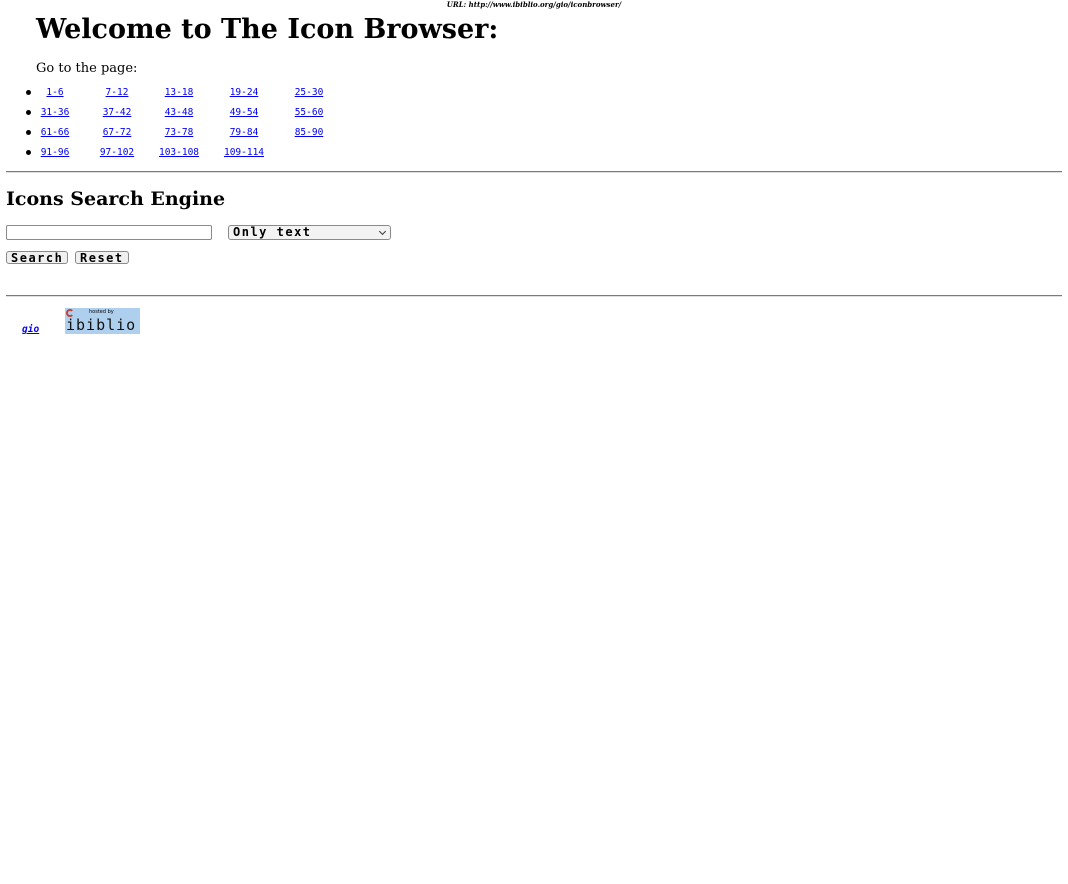 This screenshot has height=884, width=1068. I want to click on page-link: 13-18, so click(179, 93).